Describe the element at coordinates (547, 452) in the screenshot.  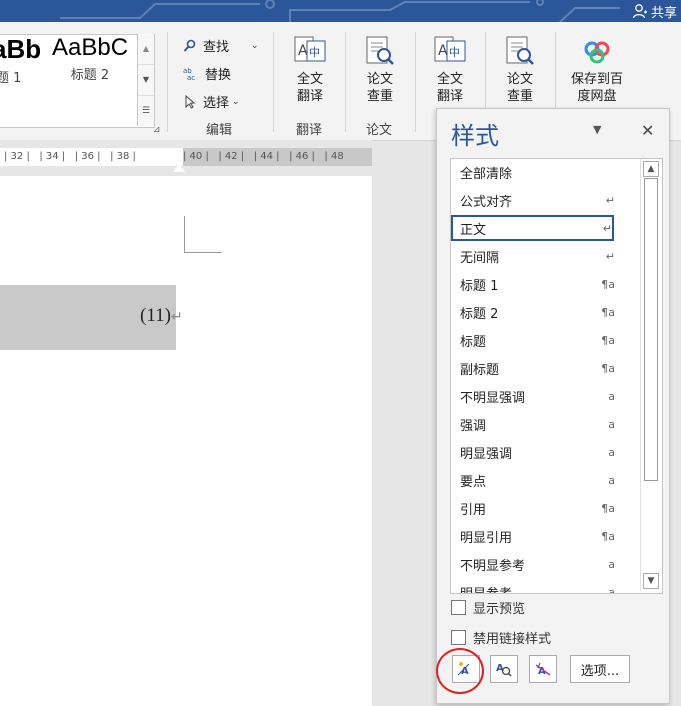
I see `style-item: 明显强调 a` at that location.